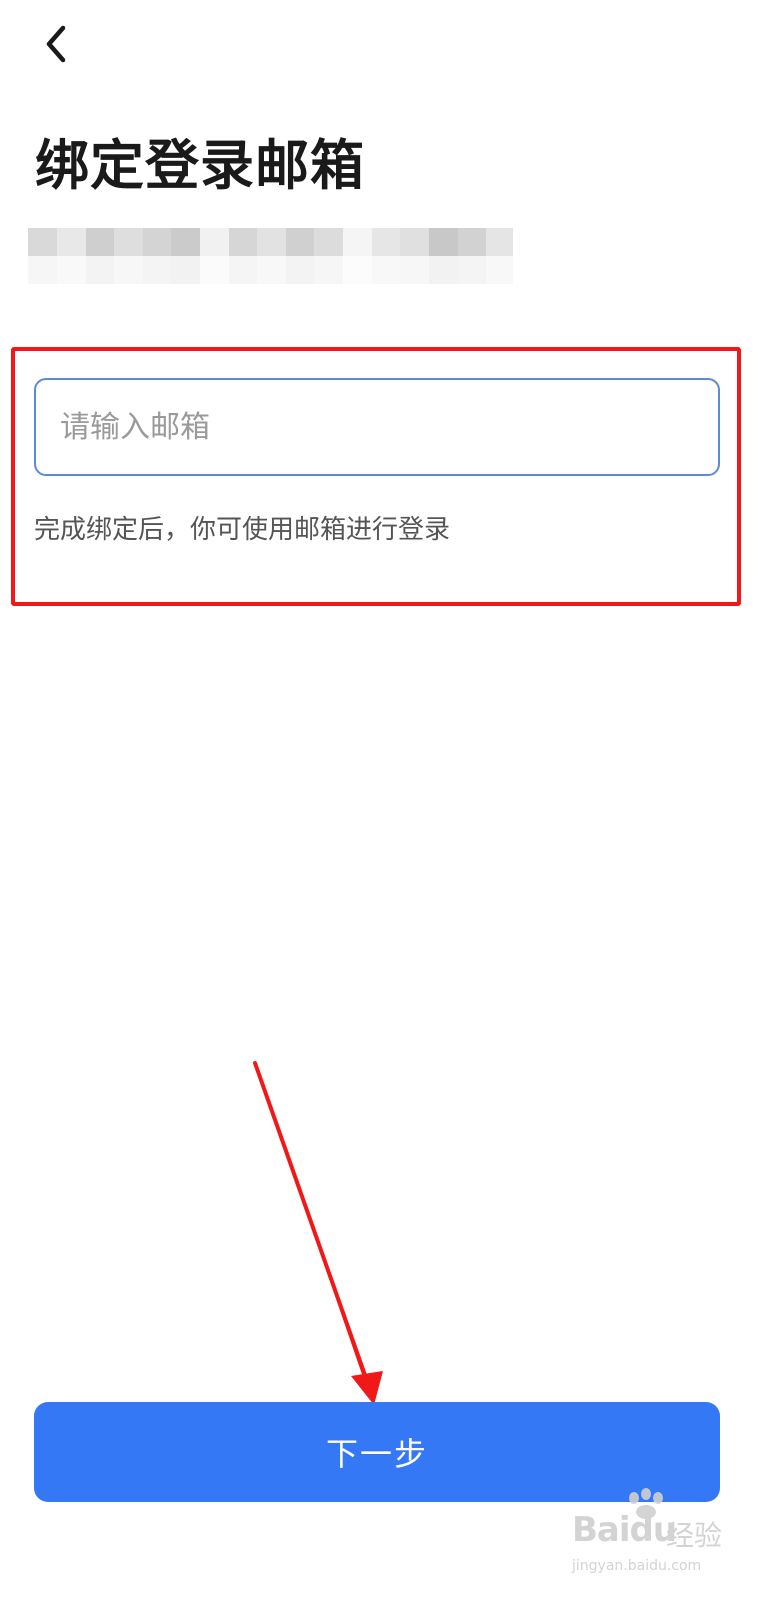 This screenshot has width=763, height=1600. What do you see at coordinates (272, 256) in the screenshot?
I see `masked-account-text` at bounding box center [272, 256].